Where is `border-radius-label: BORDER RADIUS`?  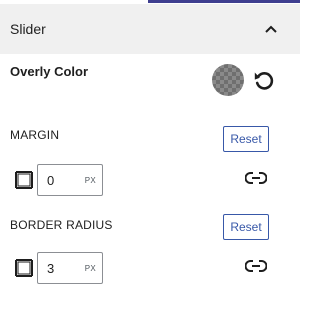
border-radius-label: BORDER RADIUS is located at coordinates (61, 225).